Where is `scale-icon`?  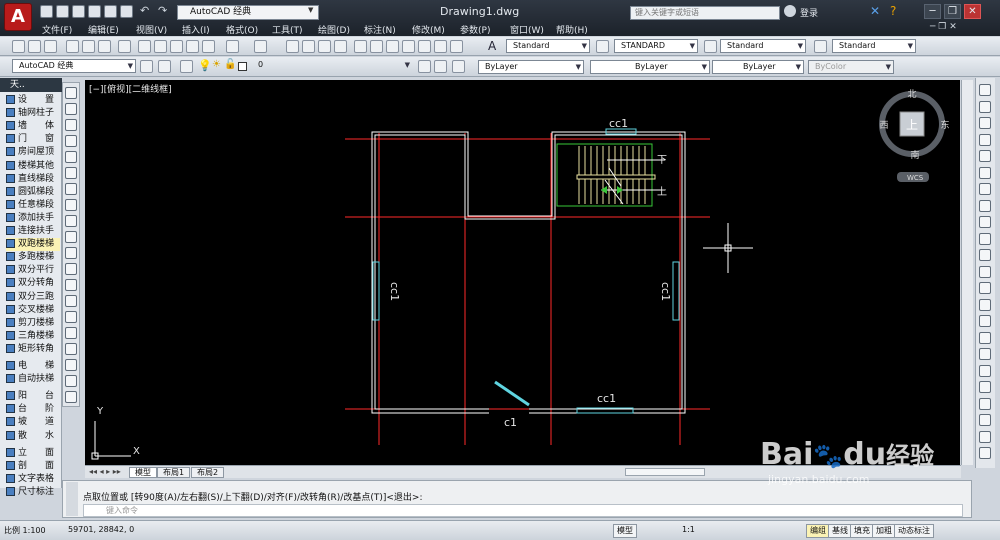
scale-icon is located at coordinates (985, 205).